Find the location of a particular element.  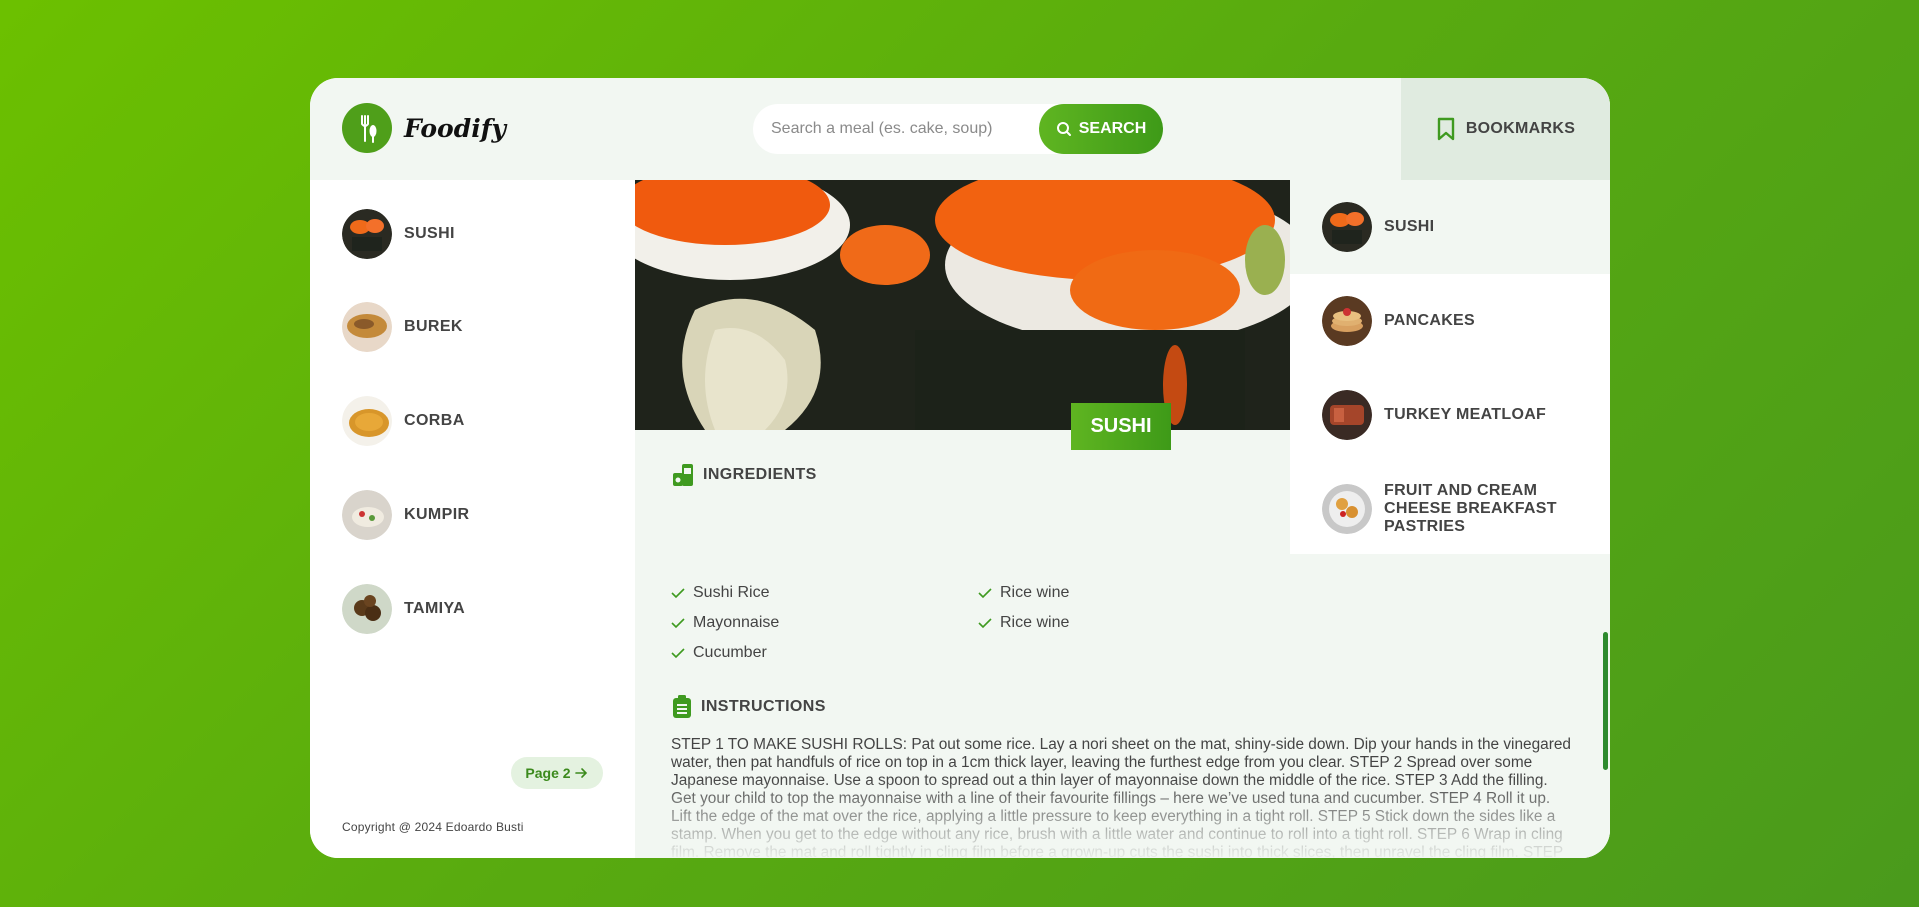

search-button: SEARCH is located at coordinates (1101, 129).